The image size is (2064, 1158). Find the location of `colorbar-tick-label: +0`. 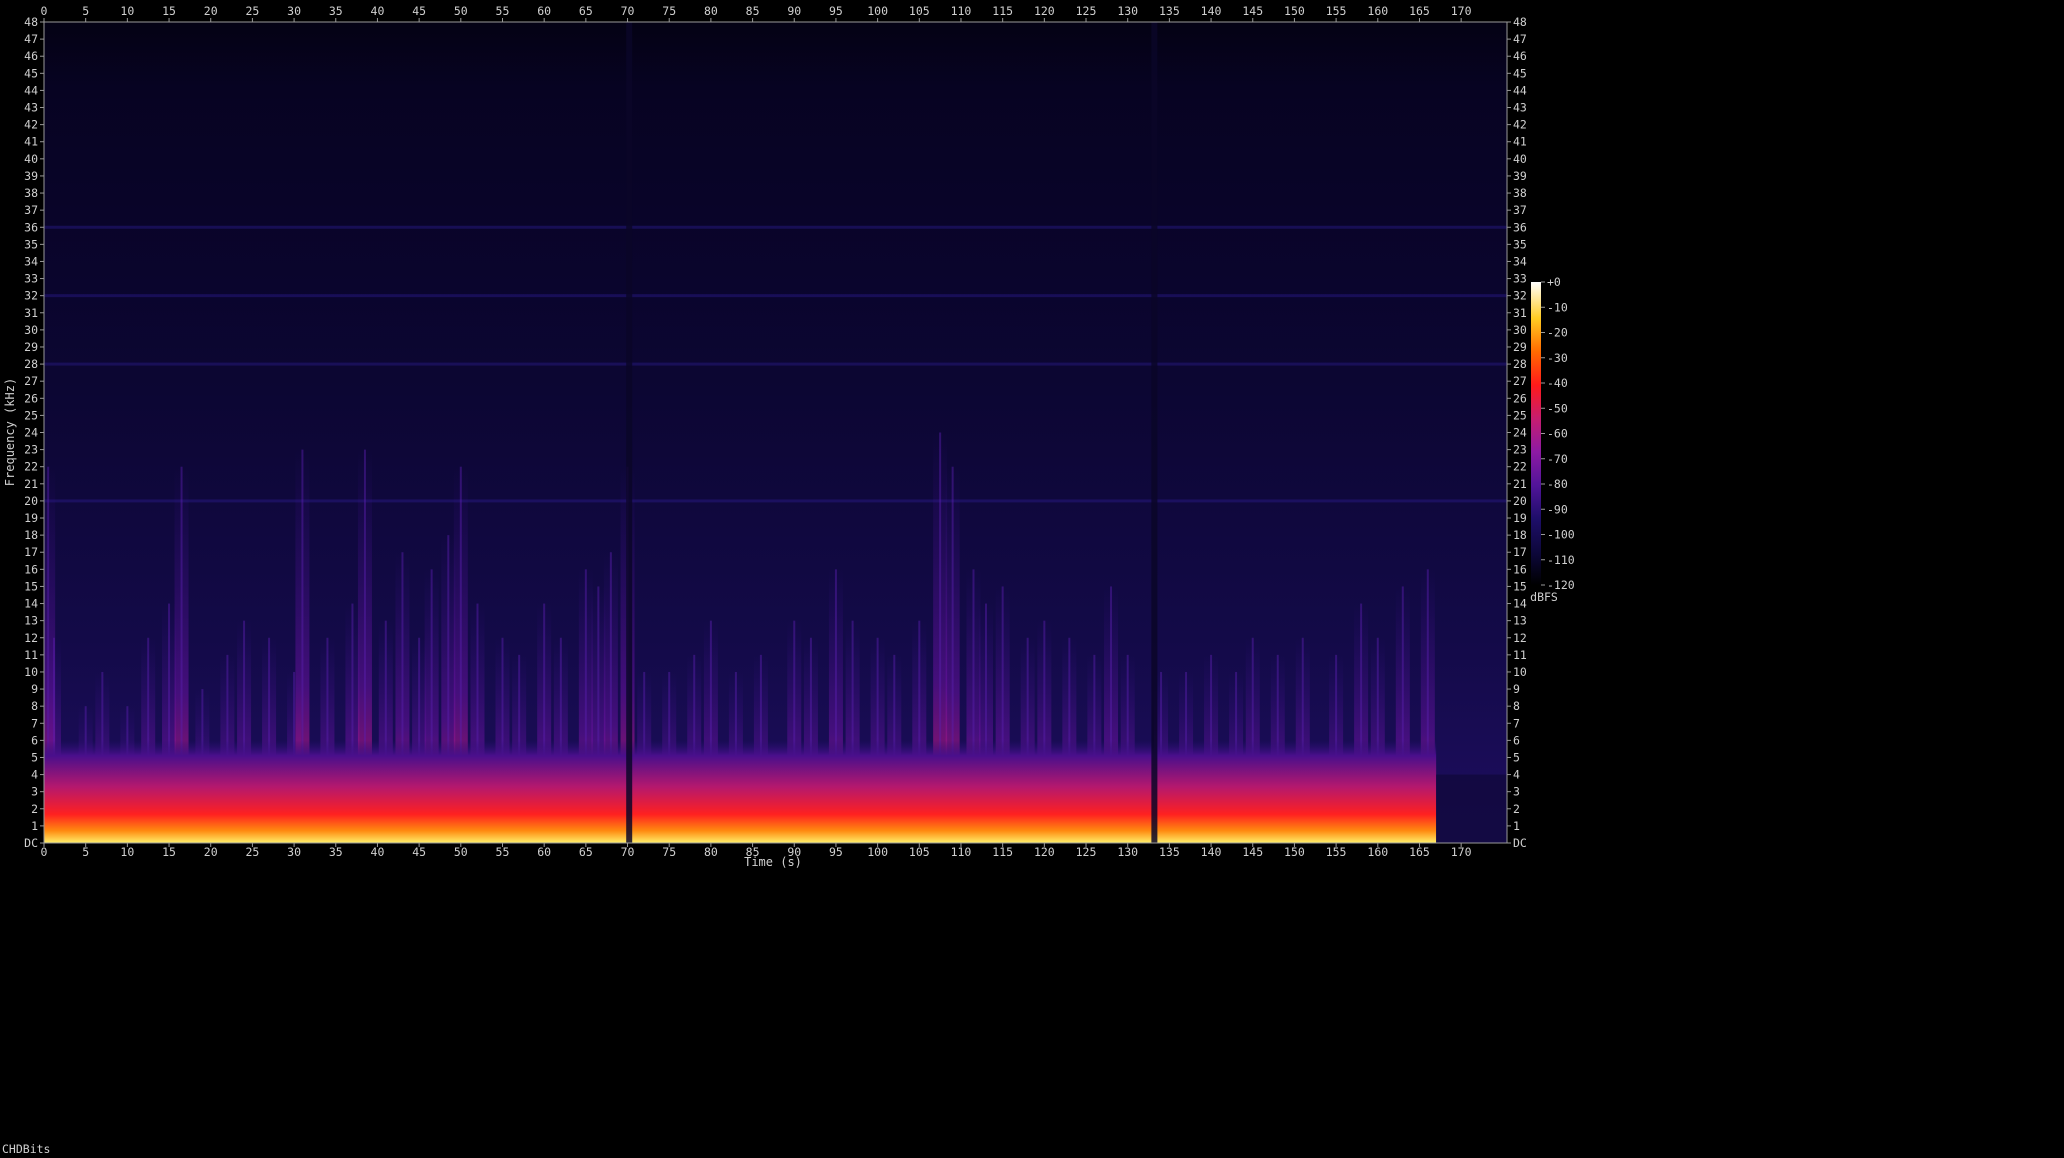

colorbar-tick-label: +0 is located at coordinates (1554, 282).